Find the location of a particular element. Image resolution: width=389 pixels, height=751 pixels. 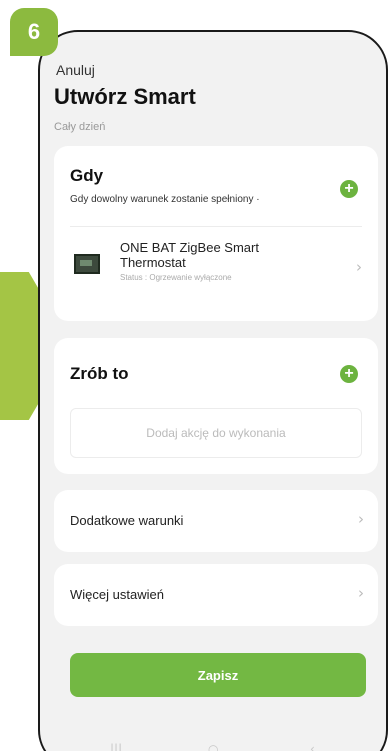

cancel-button: Anuluj is located at coordinates (75, 70).